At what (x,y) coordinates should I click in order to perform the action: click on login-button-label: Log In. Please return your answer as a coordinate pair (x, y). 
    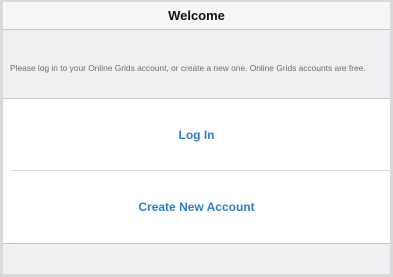
    Looking at the image, I should click on (196, 135).